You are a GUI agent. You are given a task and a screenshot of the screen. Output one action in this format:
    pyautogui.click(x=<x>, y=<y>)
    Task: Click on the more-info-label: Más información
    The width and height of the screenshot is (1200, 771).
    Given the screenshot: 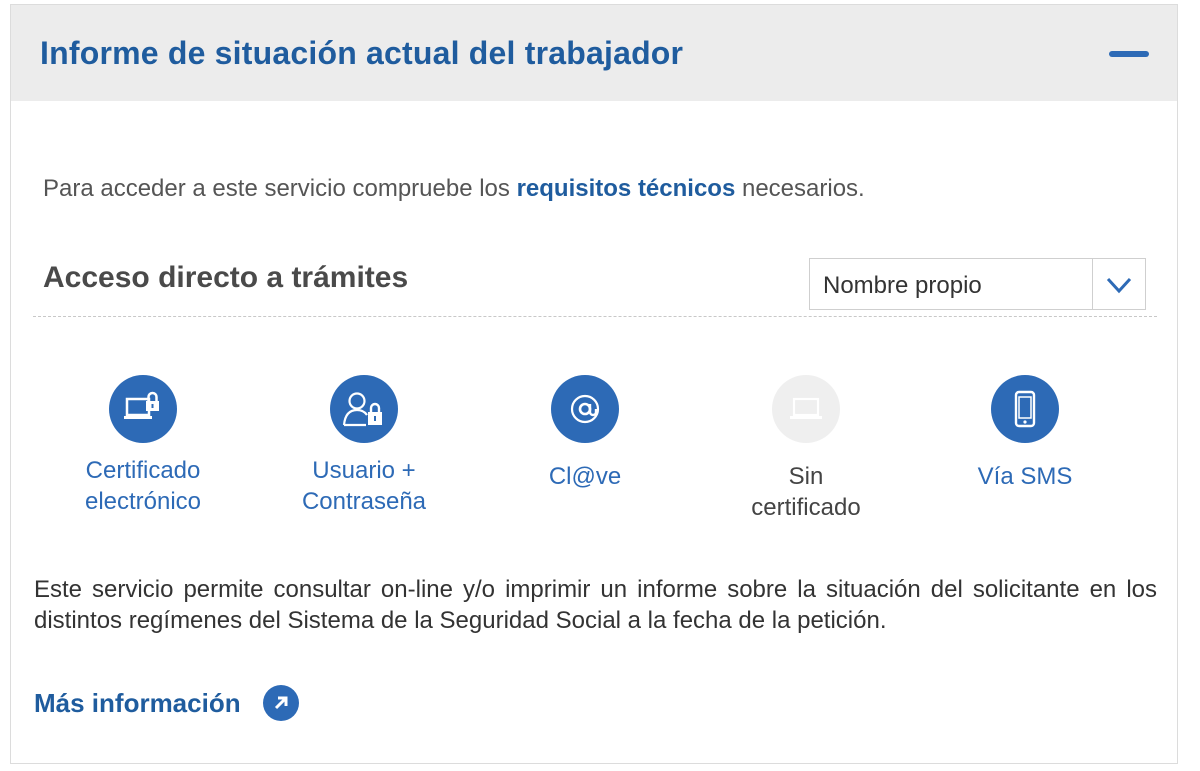 What is the action you would take?
    pyautogui.click(x=137, y=702)
    